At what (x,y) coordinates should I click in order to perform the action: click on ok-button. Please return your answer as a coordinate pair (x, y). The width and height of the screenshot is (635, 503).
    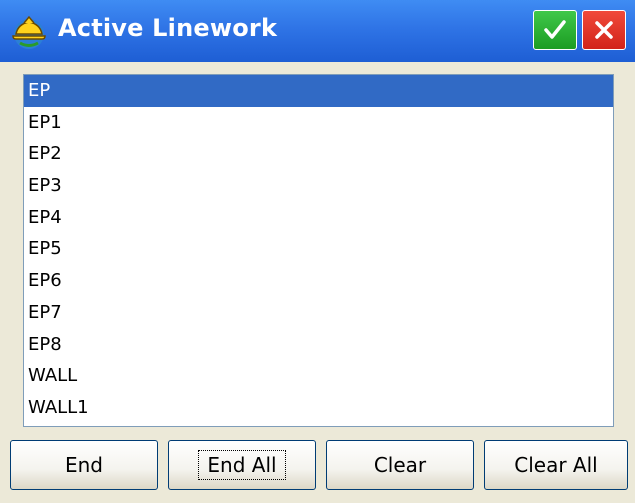
    Looking at the image, I should click on (555, 30).